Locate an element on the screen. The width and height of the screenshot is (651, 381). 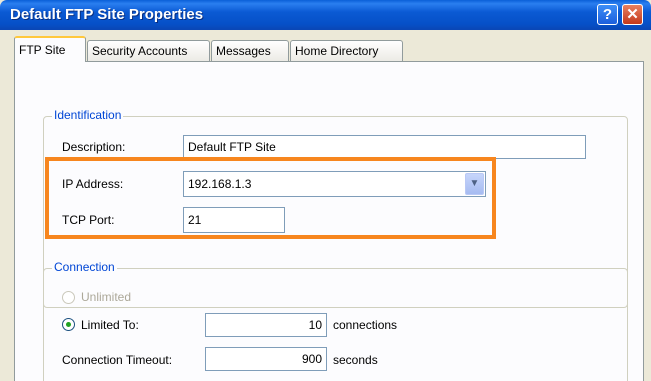
description-field: Default FTP Site is located at coordinates (384, 147).